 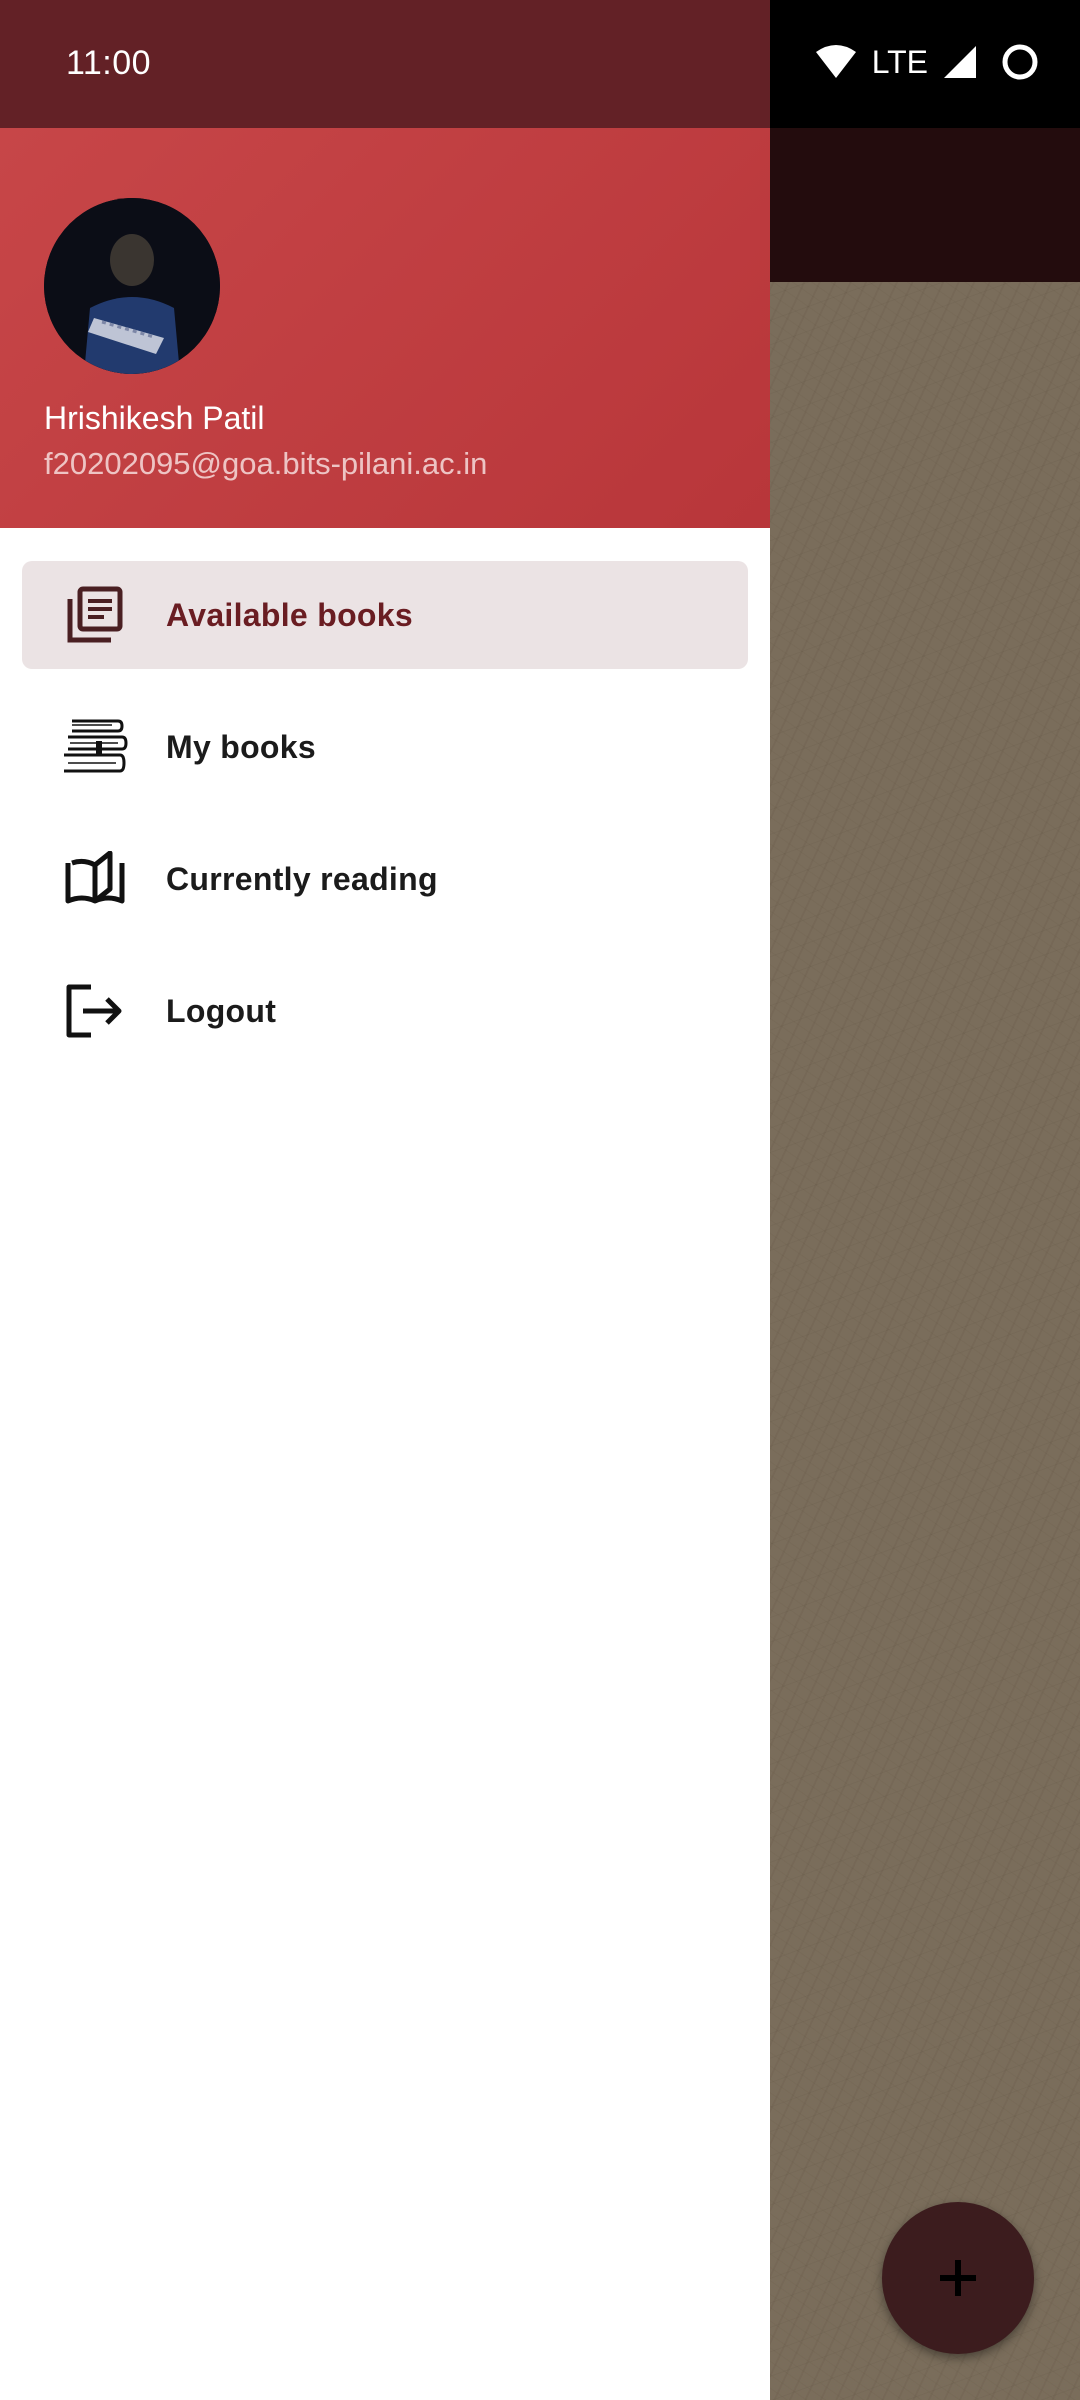 What do you see at coordinates (95, 879) in the screenshot?
I see `open-book-icon` at bounding box center [95, 879].